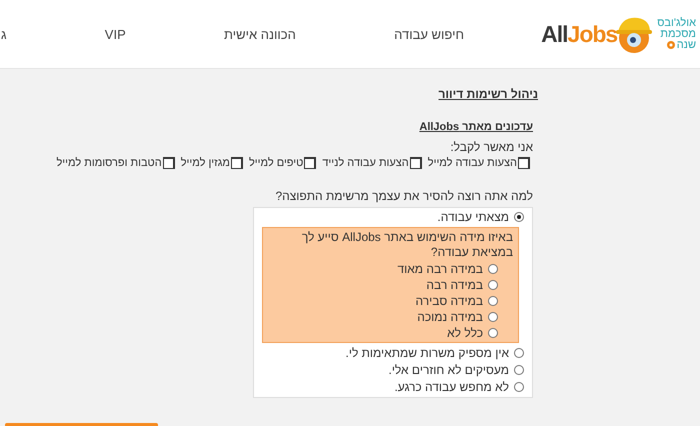  Describe the element at coordinates (4, 34) in the screenshot. I see `nav-link: ג` at that location.